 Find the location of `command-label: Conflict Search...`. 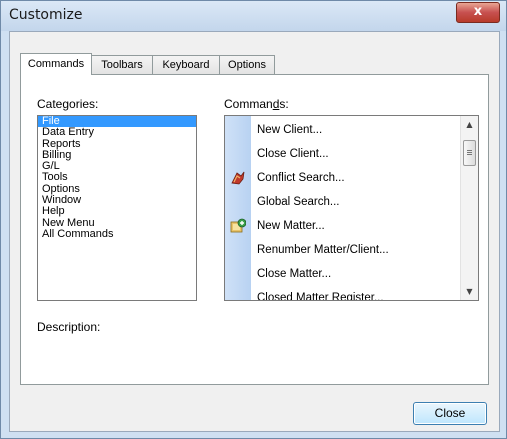

command-label: Conflict Search... is located at coordinates (301, 178).